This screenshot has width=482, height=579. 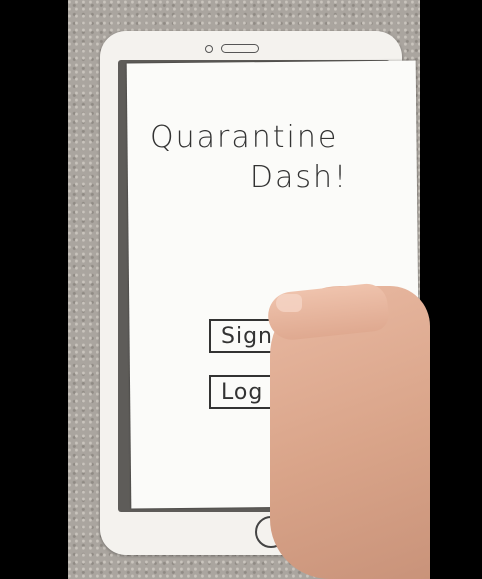 What do you see at coordinates (240, 48) in the screenshot?
I see `speaker-icon` at bounding box center [240, 48].